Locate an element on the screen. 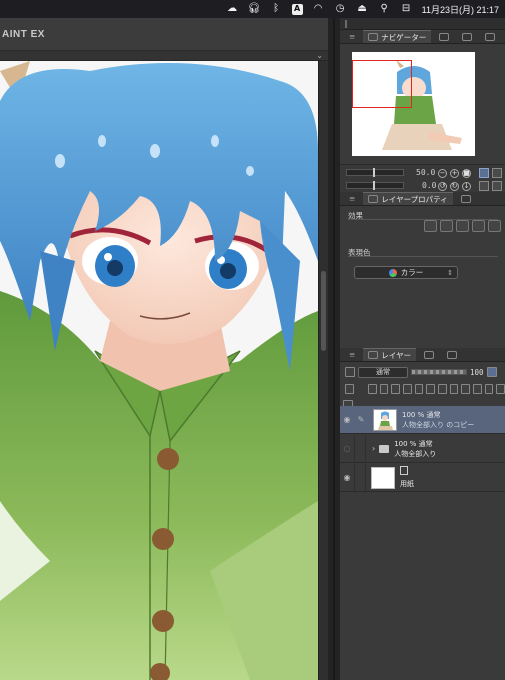 This screenshot has height=680, width=505. layer-settings-icon is located at coordinates (349, 389).